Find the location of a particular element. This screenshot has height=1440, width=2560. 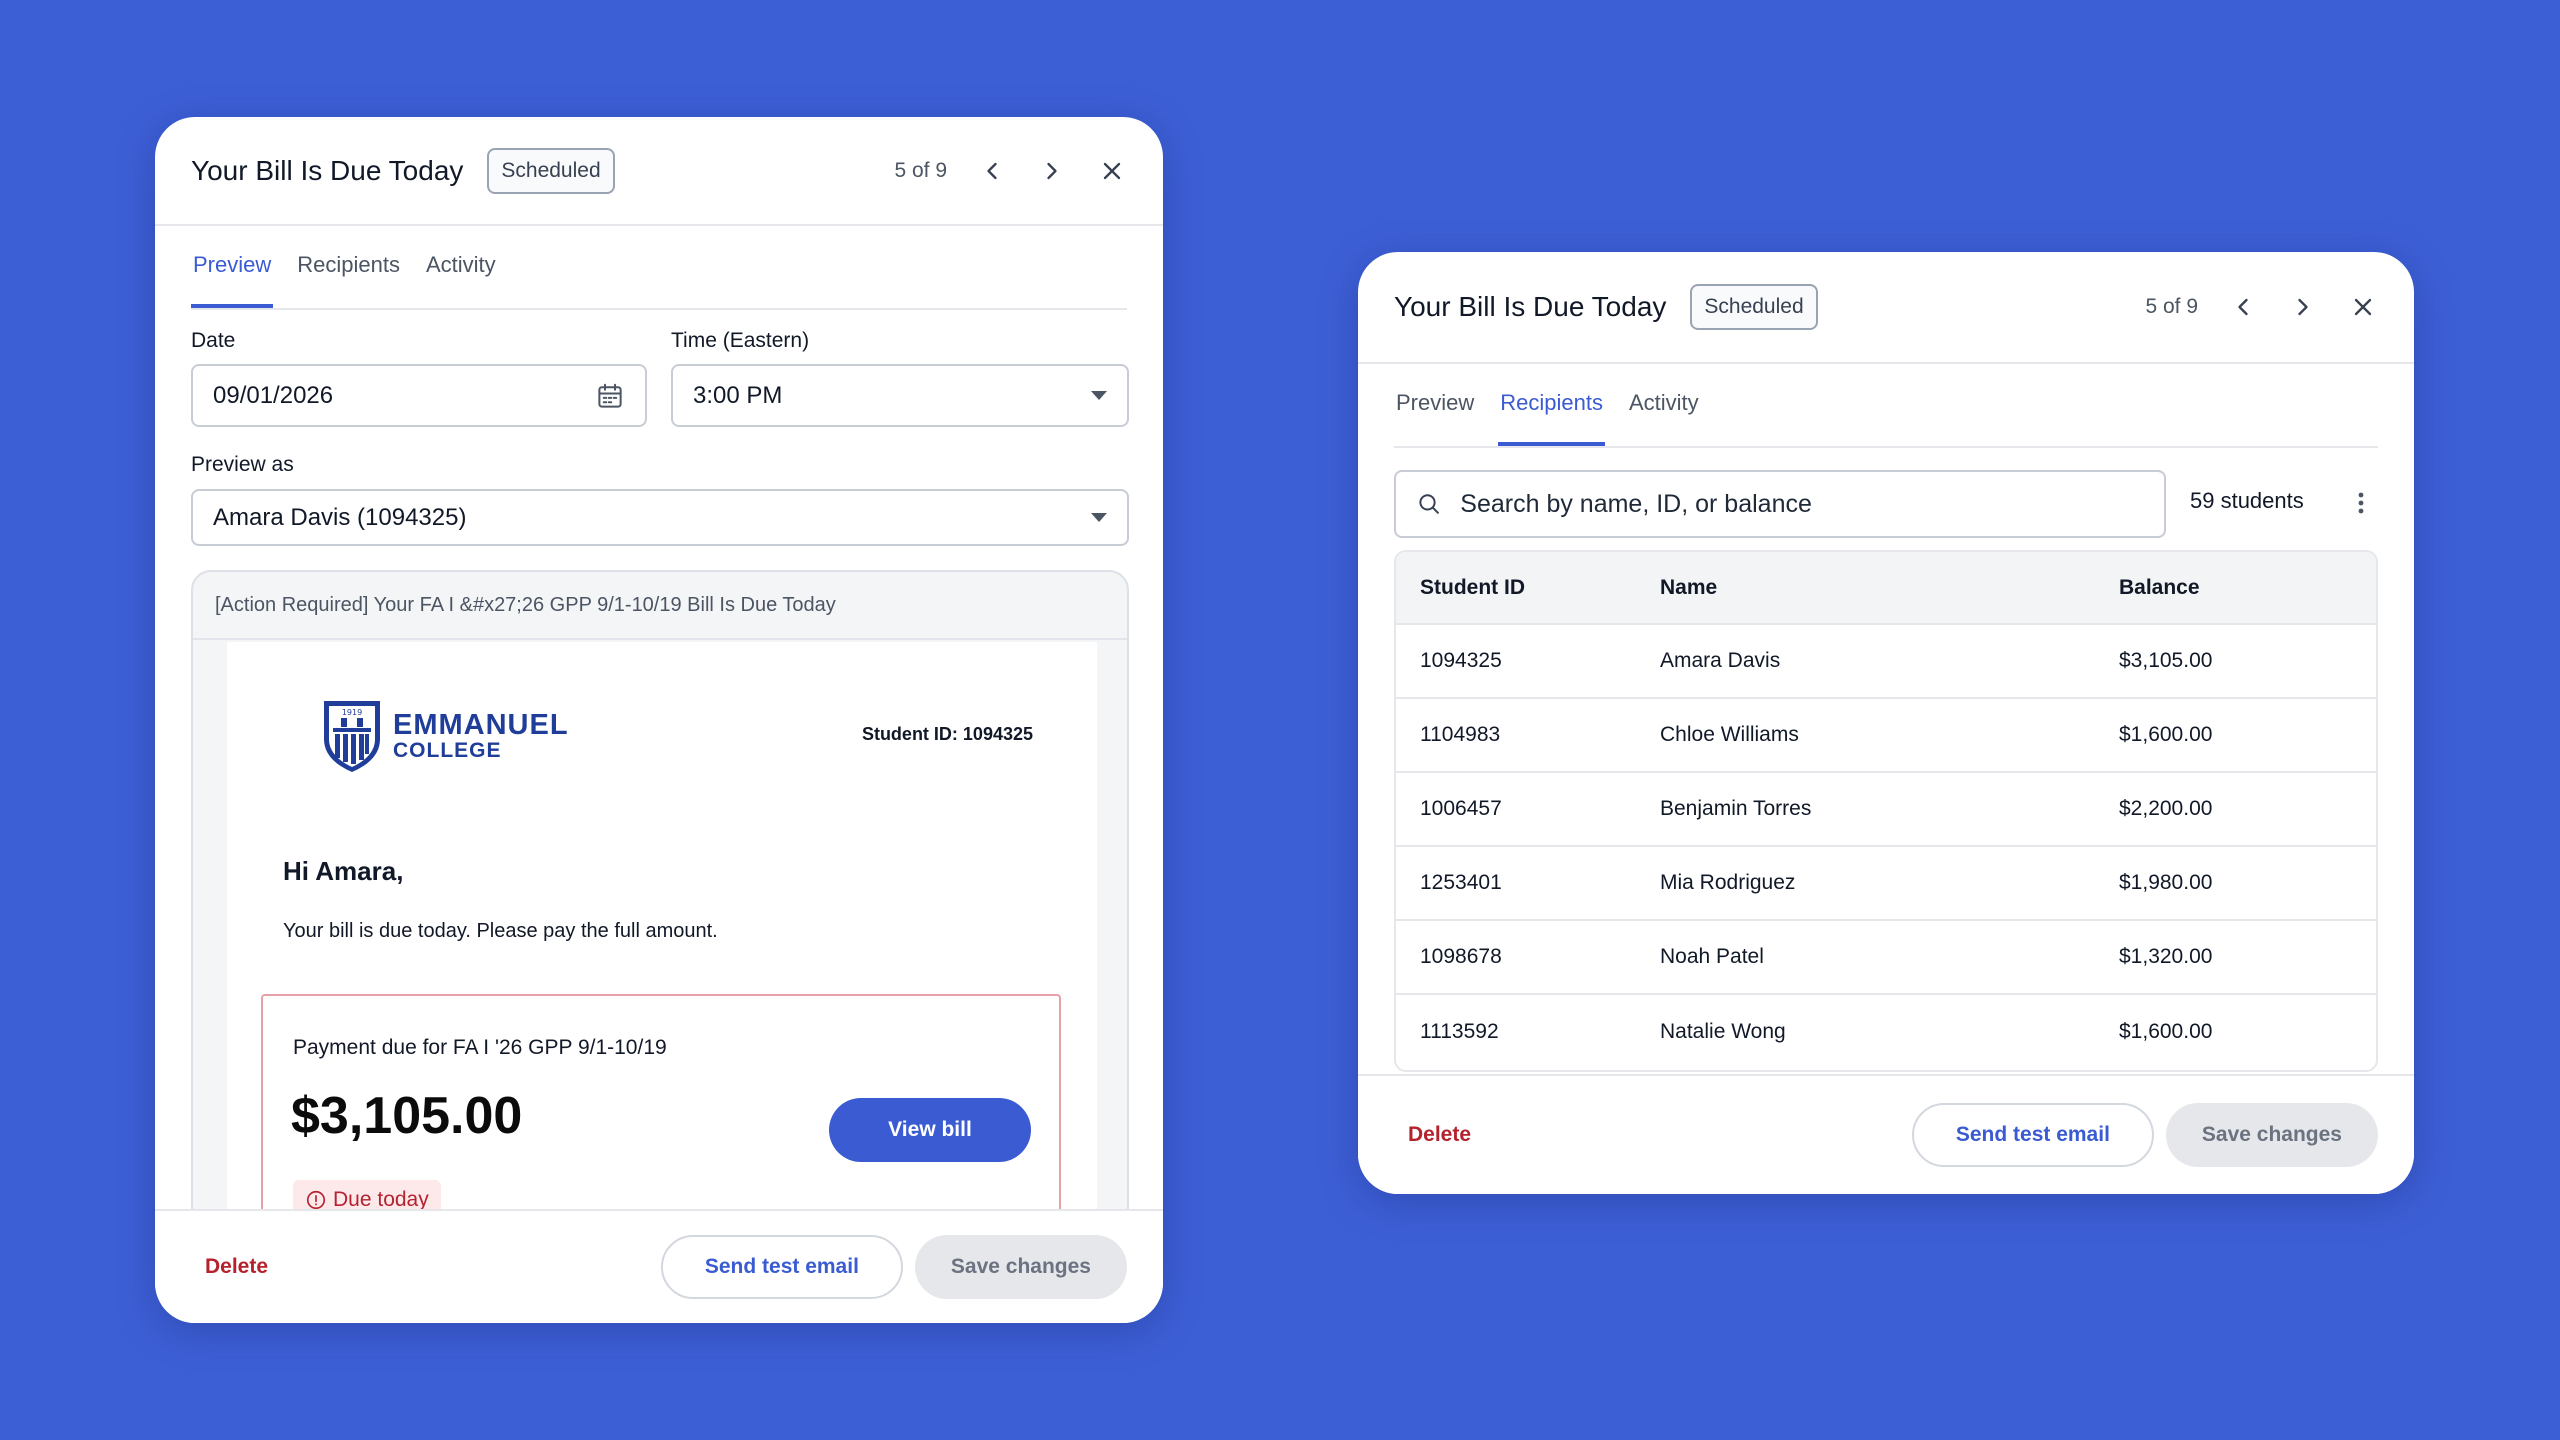

shield-icon: 1919 is located at coordinates (352, 736).